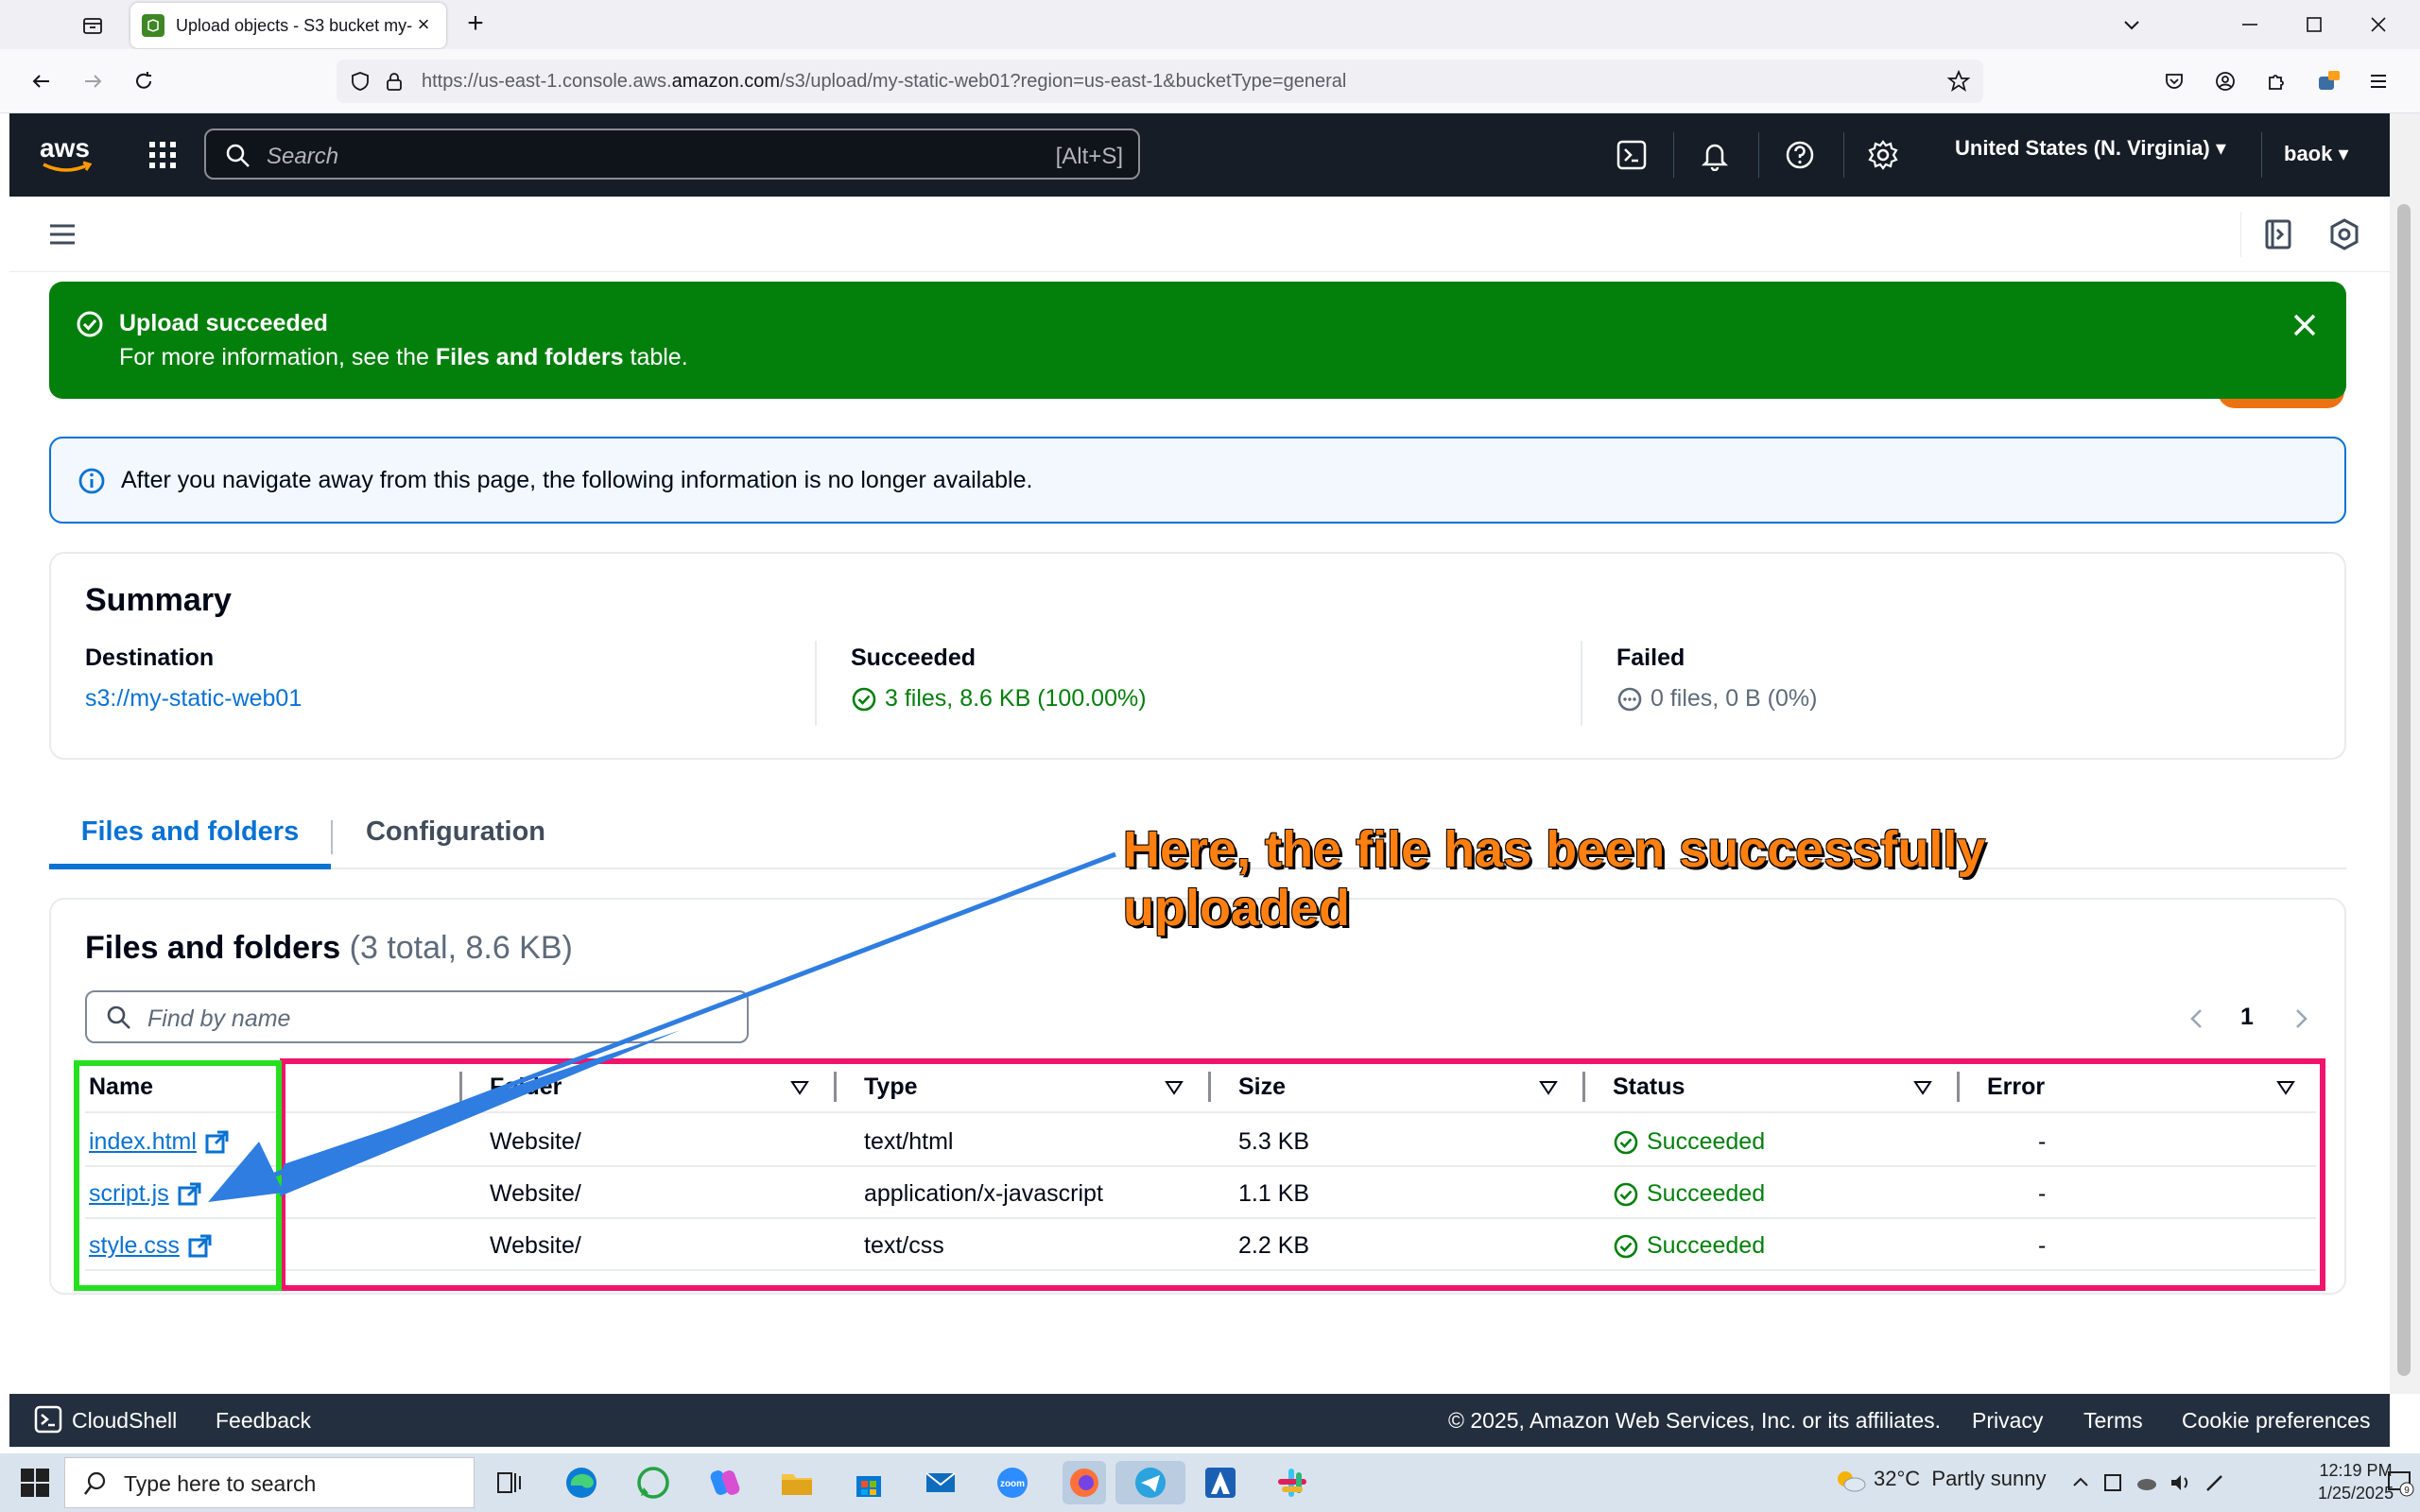 Image resolution: width=2420 pixels, height=1512 pixels. I want to click on cloudshell-footer-icon, so click(48, 1419).